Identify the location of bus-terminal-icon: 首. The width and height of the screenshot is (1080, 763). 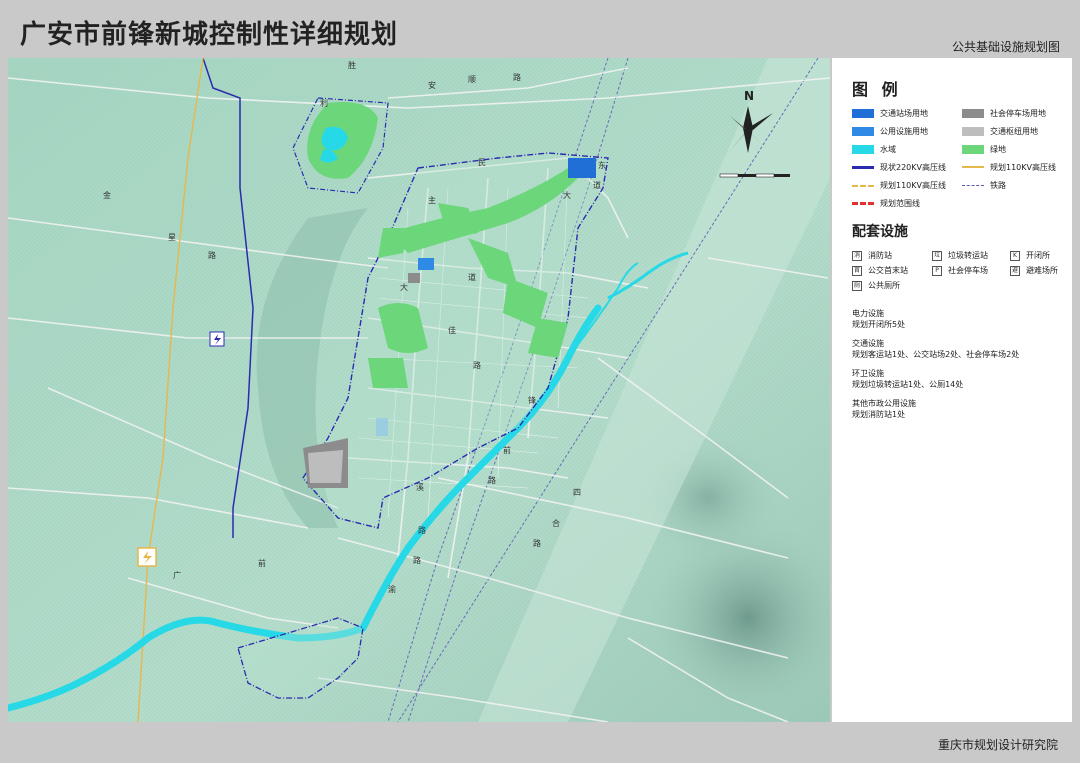
(857, 270).